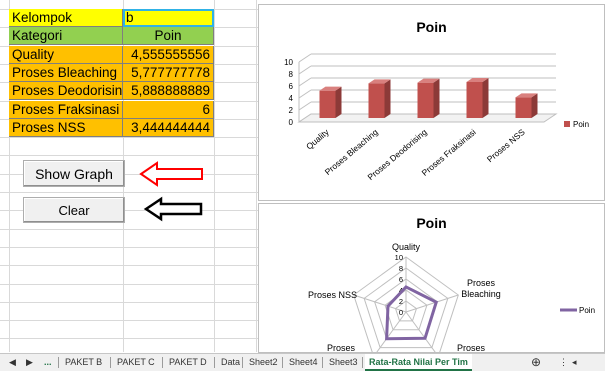  Describe the element at coordinates (332, 295) in the screenshot. I see `category-label: Proses NSS` at that location.